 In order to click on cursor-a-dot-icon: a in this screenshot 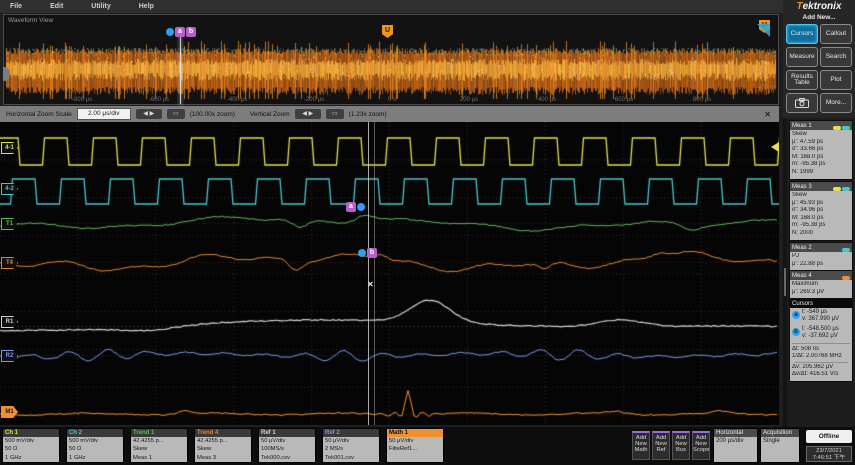, I will do `click(796, 315)`.